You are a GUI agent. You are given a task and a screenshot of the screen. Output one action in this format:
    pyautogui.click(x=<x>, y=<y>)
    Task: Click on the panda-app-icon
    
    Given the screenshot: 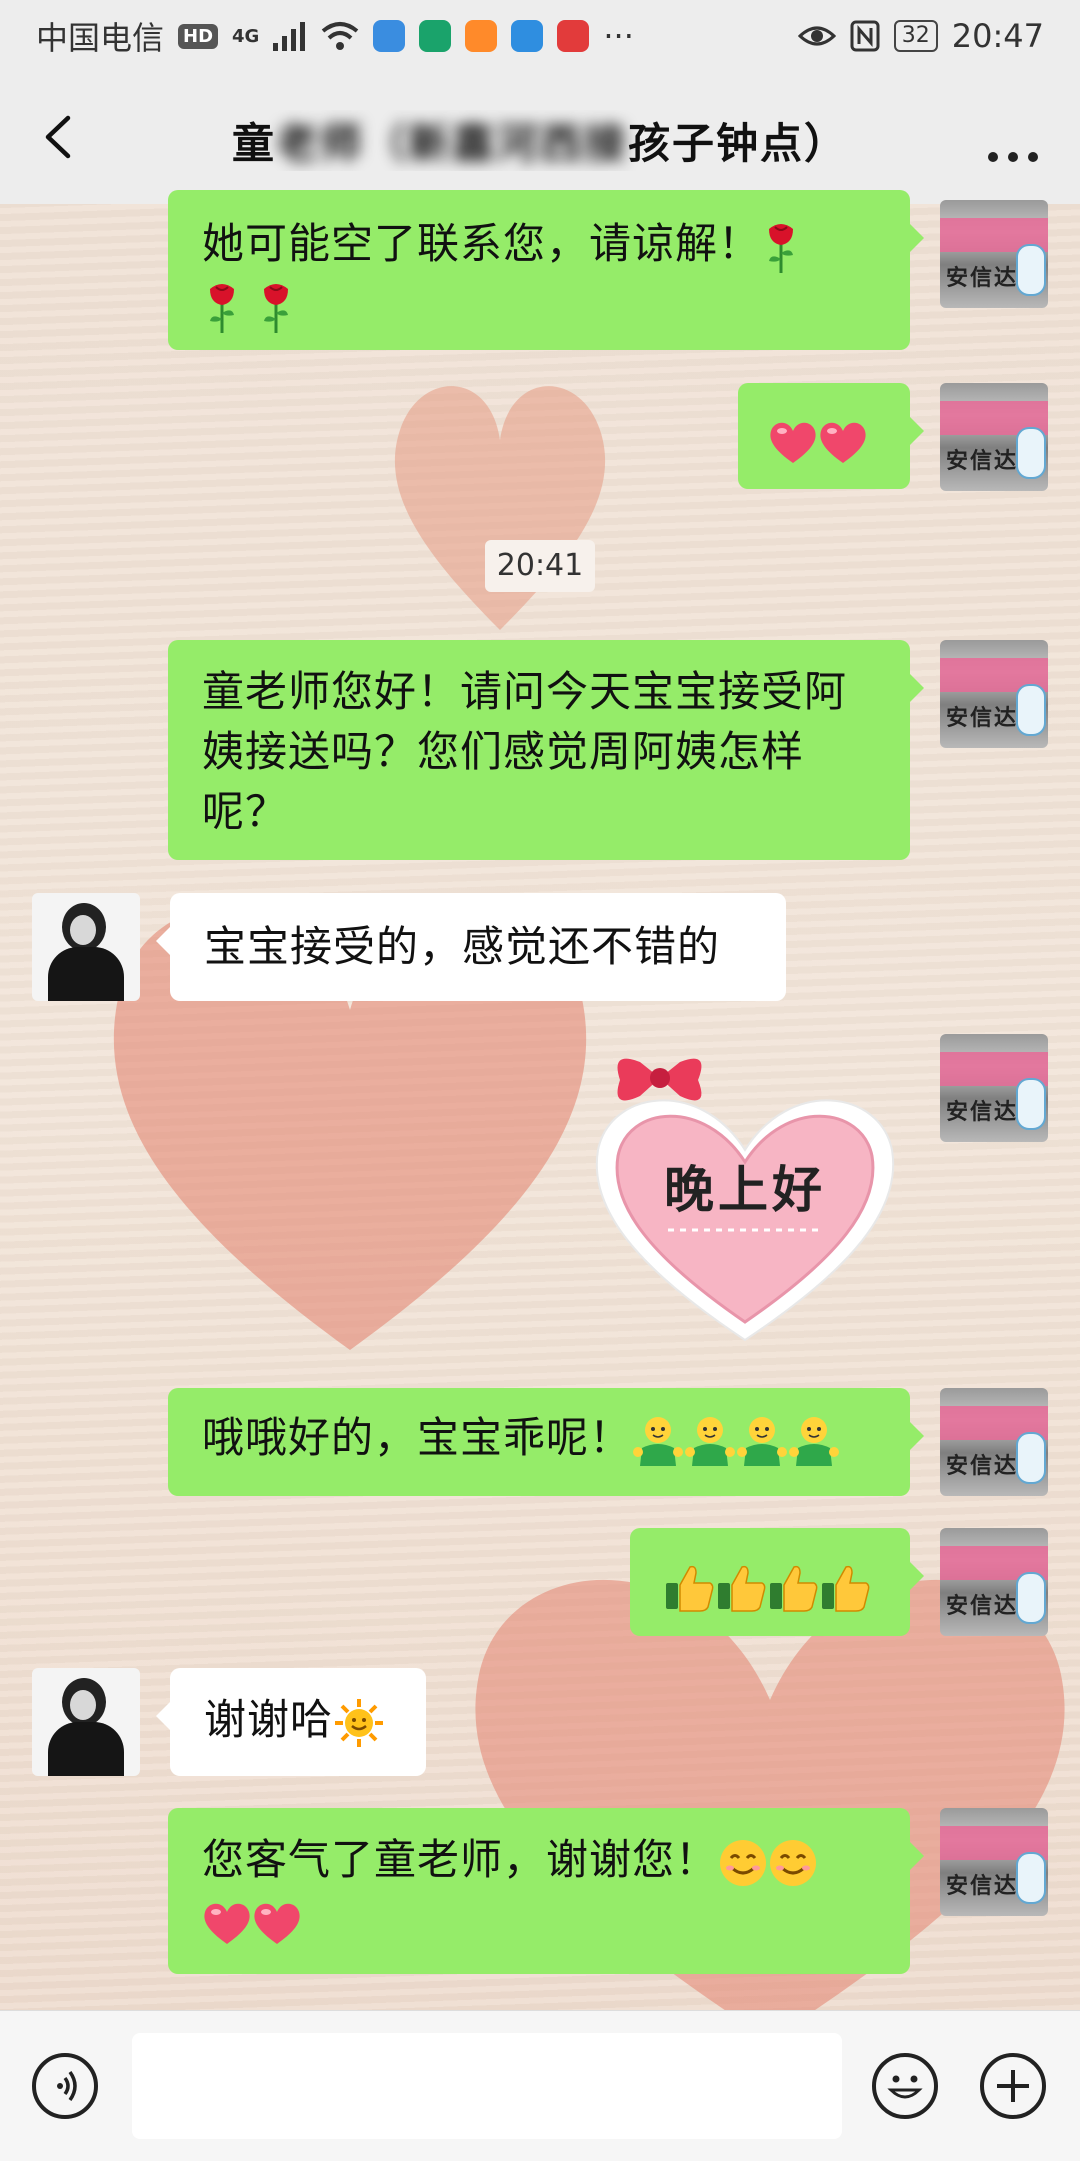 What is the action you would take?
    pyautogui.click(x=435, y=36)
    